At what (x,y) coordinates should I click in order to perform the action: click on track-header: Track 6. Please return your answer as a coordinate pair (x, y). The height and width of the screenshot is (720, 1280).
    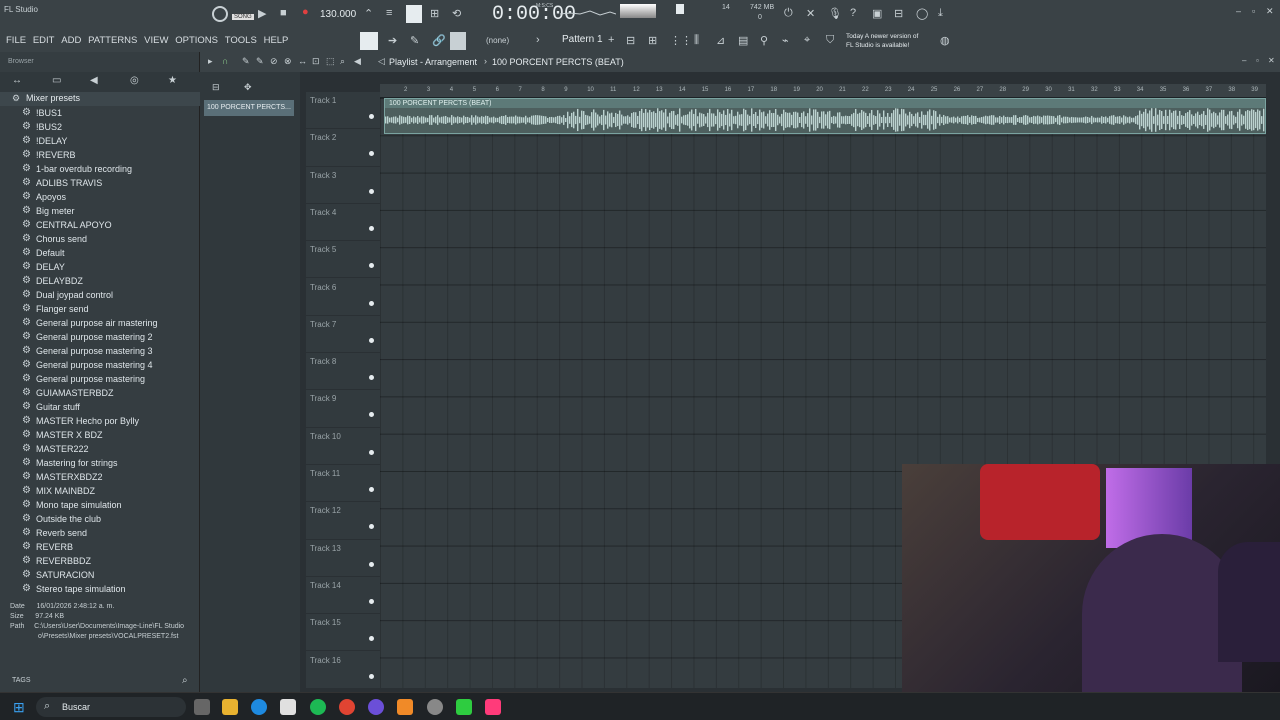
    Looking at the image, I should click on (343, 297).